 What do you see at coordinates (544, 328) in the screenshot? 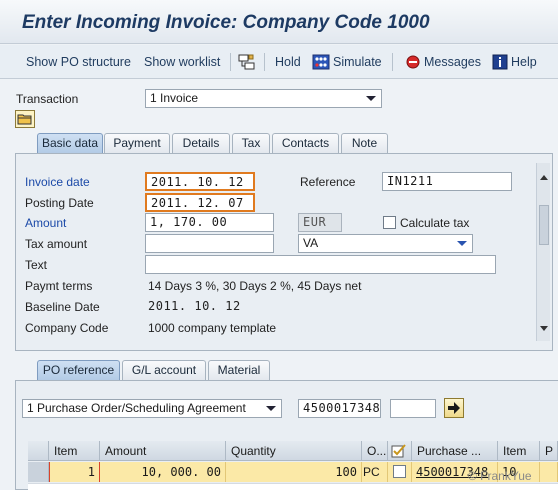
I see `scroll-down-icon` at bounding box center [544, 328].